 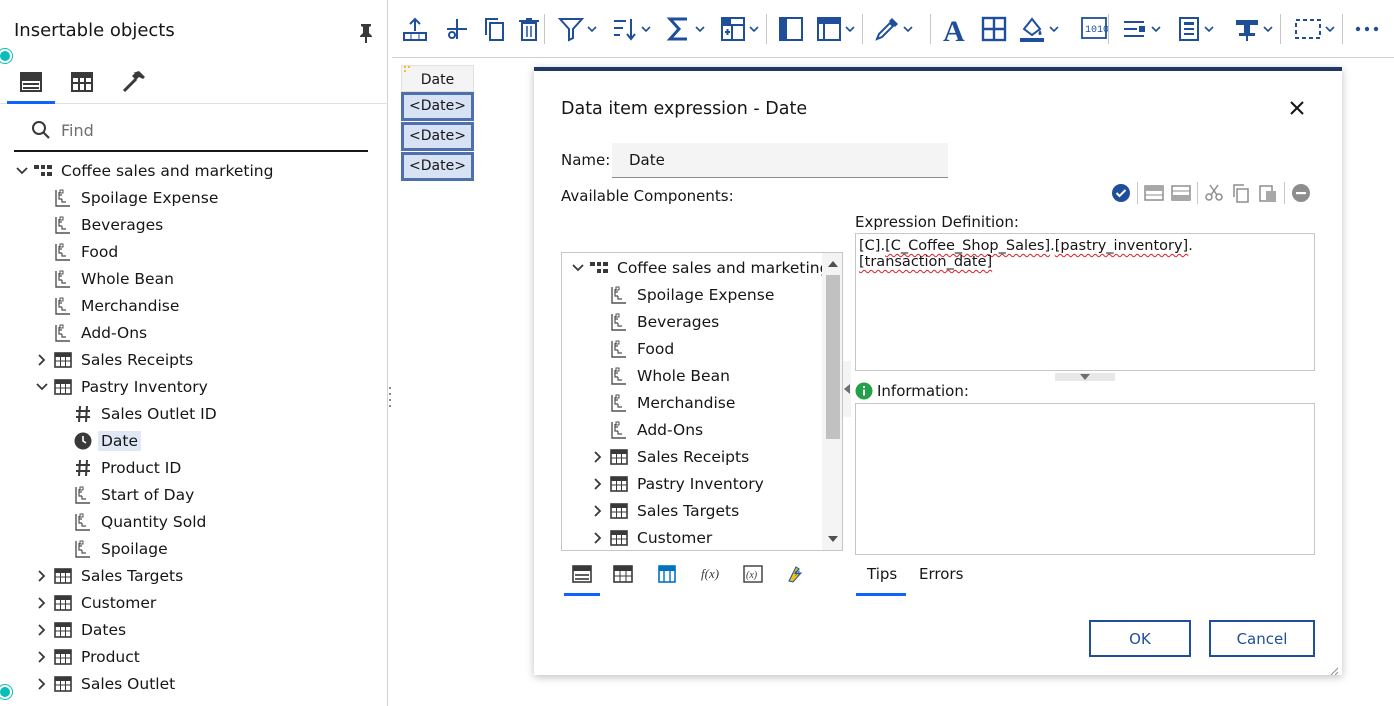 I want to click on insert-above-button, so click(x=415, y=29).